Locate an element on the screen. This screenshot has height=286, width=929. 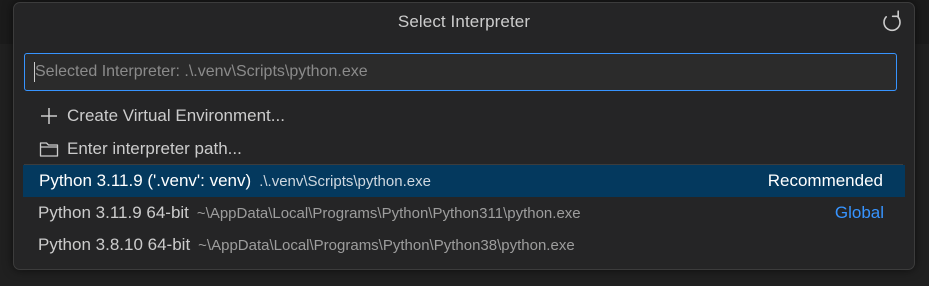
plus-icon is located at coordinates (49, 116).